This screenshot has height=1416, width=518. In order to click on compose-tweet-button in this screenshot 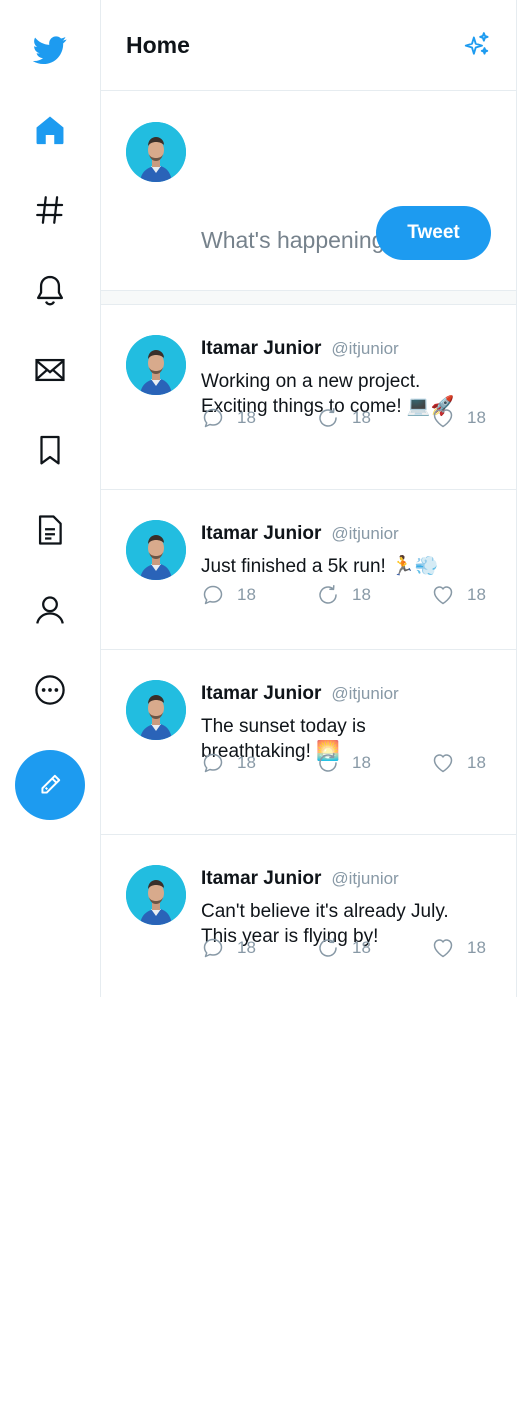, I will do `click(50, 785)`.